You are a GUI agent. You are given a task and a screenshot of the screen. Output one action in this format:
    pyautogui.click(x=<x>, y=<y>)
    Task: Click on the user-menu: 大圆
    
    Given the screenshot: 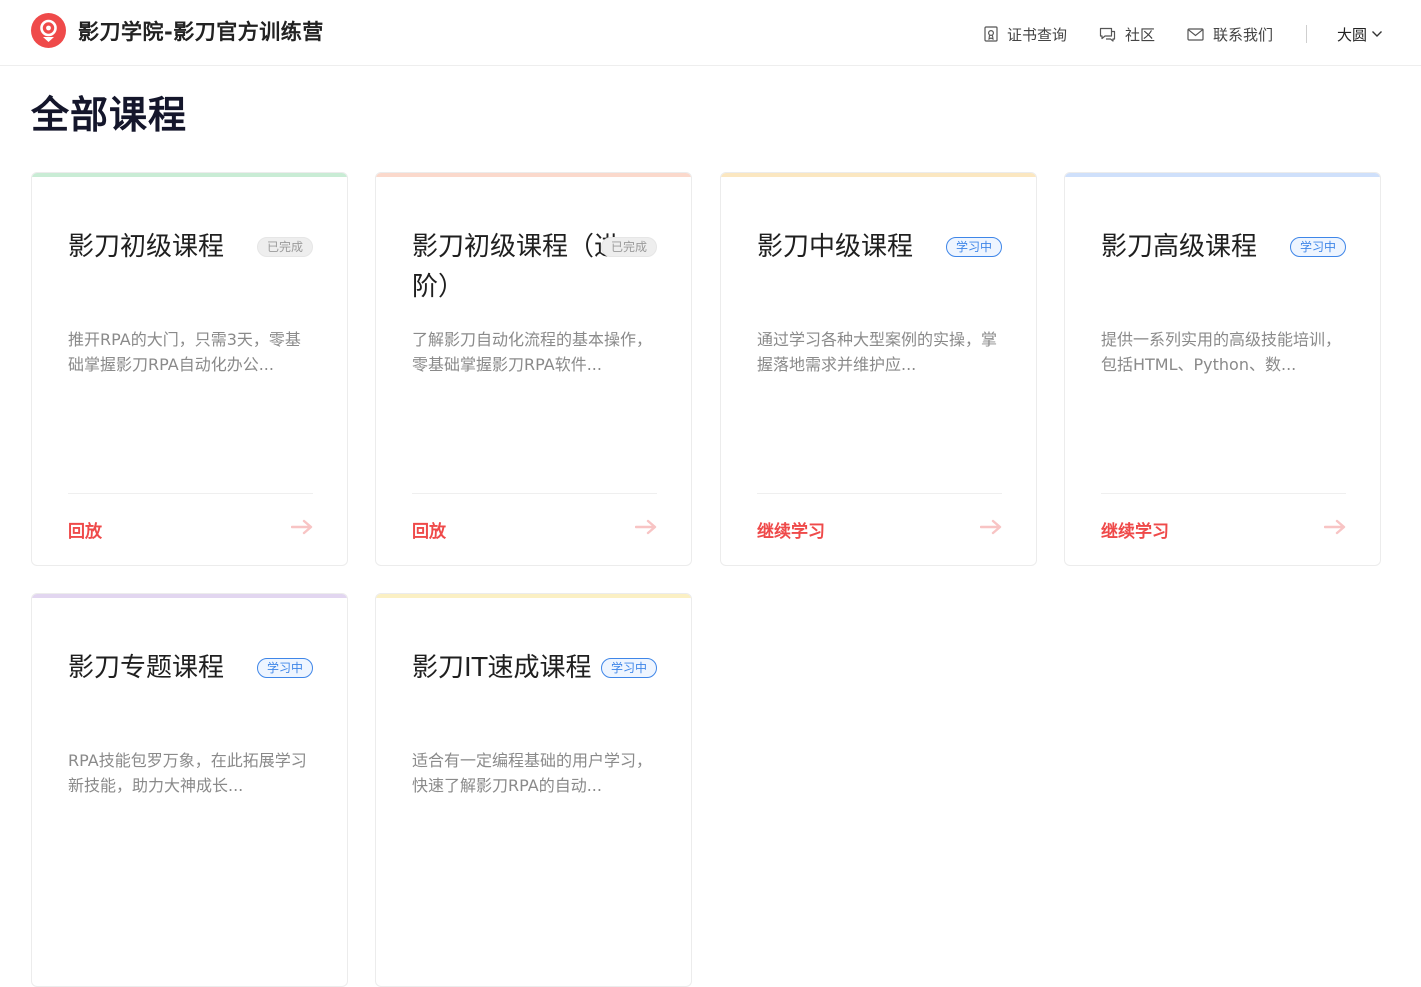 What is the action you would take?
    pyautogui.click(x=1360, y=34)
    